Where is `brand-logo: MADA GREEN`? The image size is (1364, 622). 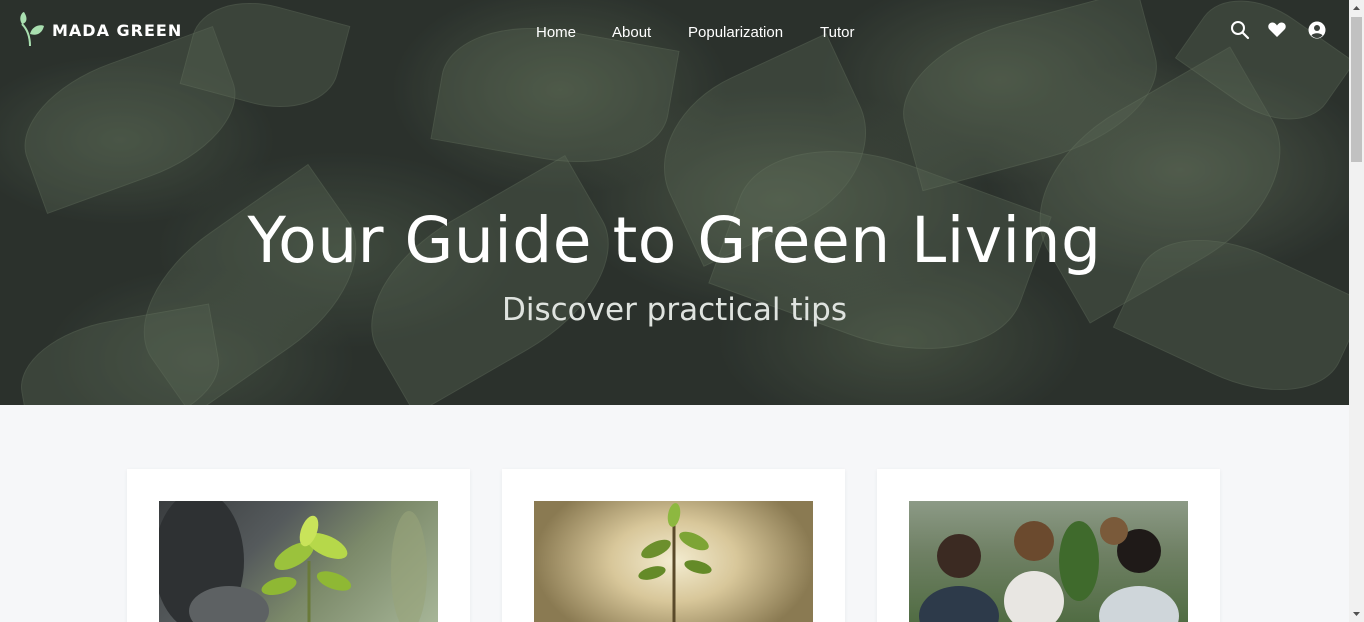
brand-logo: MADA GREEN is located at coordinates (100, 30).